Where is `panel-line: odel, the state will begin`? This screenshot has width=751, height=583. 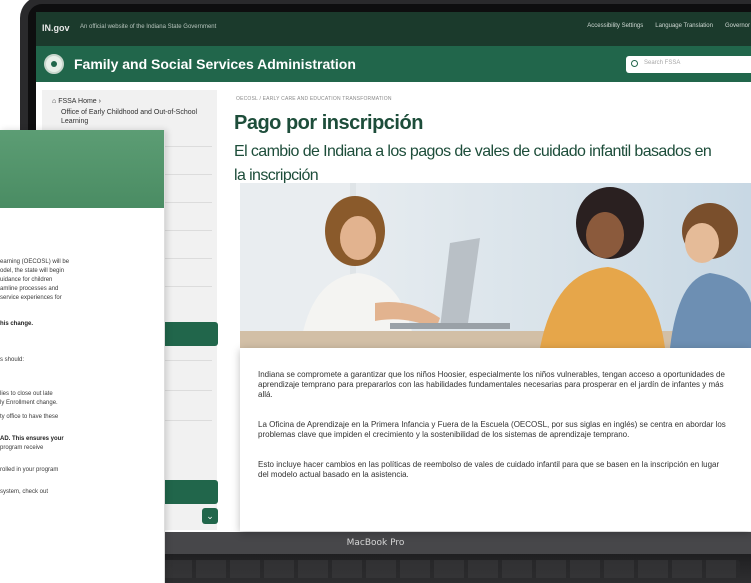 panel-line: odel, the state will begin is located at coordinates (32, 271).